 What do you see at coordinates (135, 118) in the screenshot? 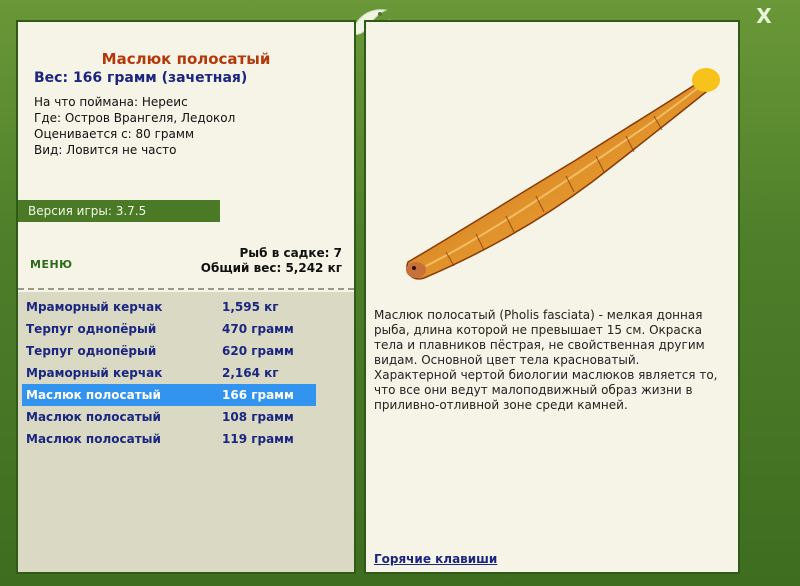
I see `fish-location: Где: Остров Врангеля, Ледокол` at bounding box center [135, 118].